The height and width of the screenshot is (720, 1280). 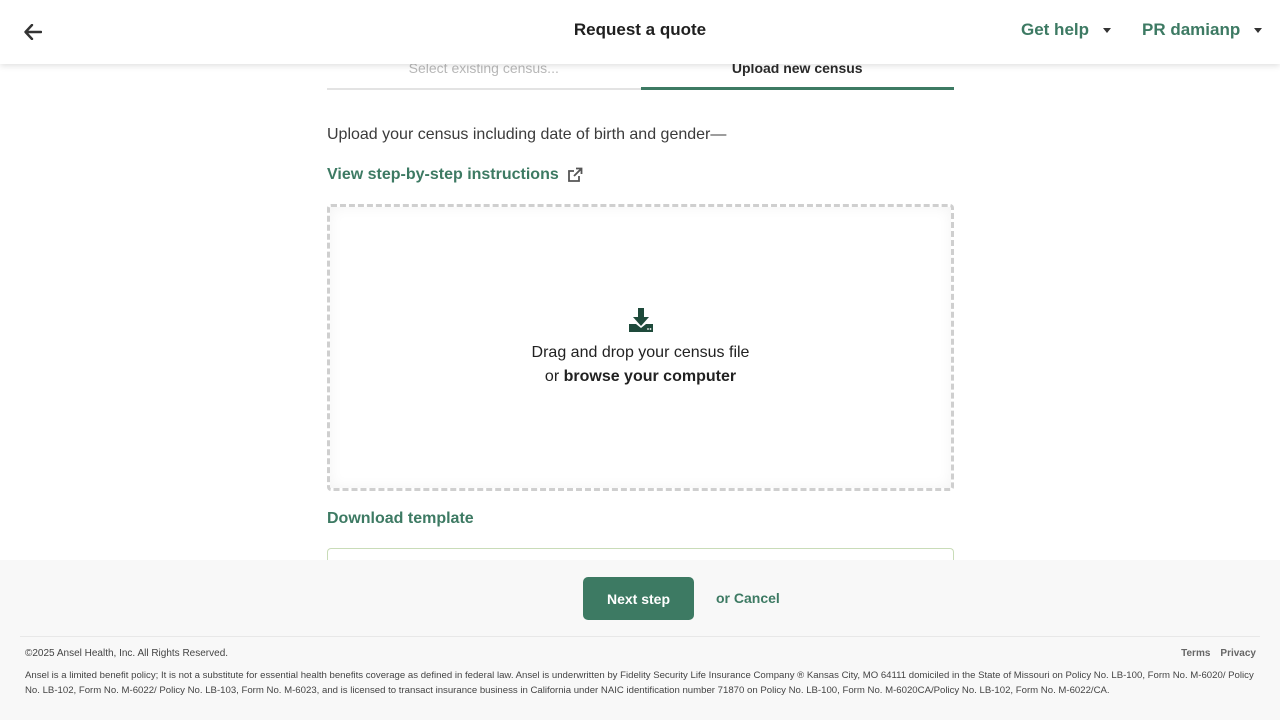 I want to click on footer-divider, so click(x=640, y=636).